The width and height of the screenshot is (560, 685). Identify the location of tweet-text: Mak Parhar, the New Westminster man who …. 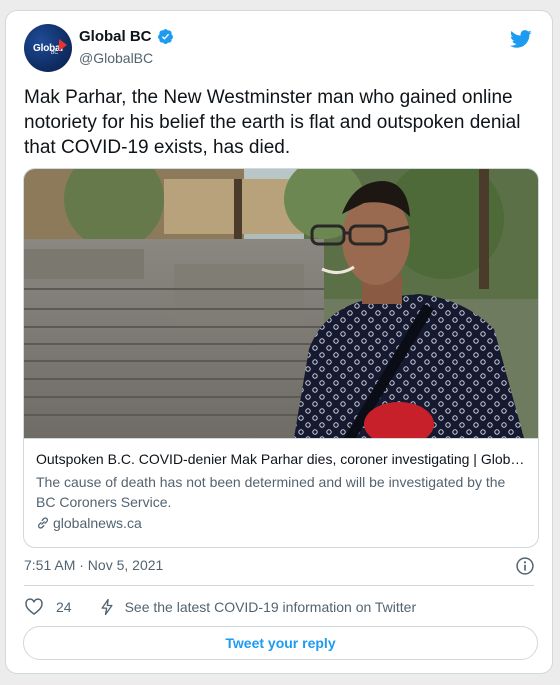
(272, 122).